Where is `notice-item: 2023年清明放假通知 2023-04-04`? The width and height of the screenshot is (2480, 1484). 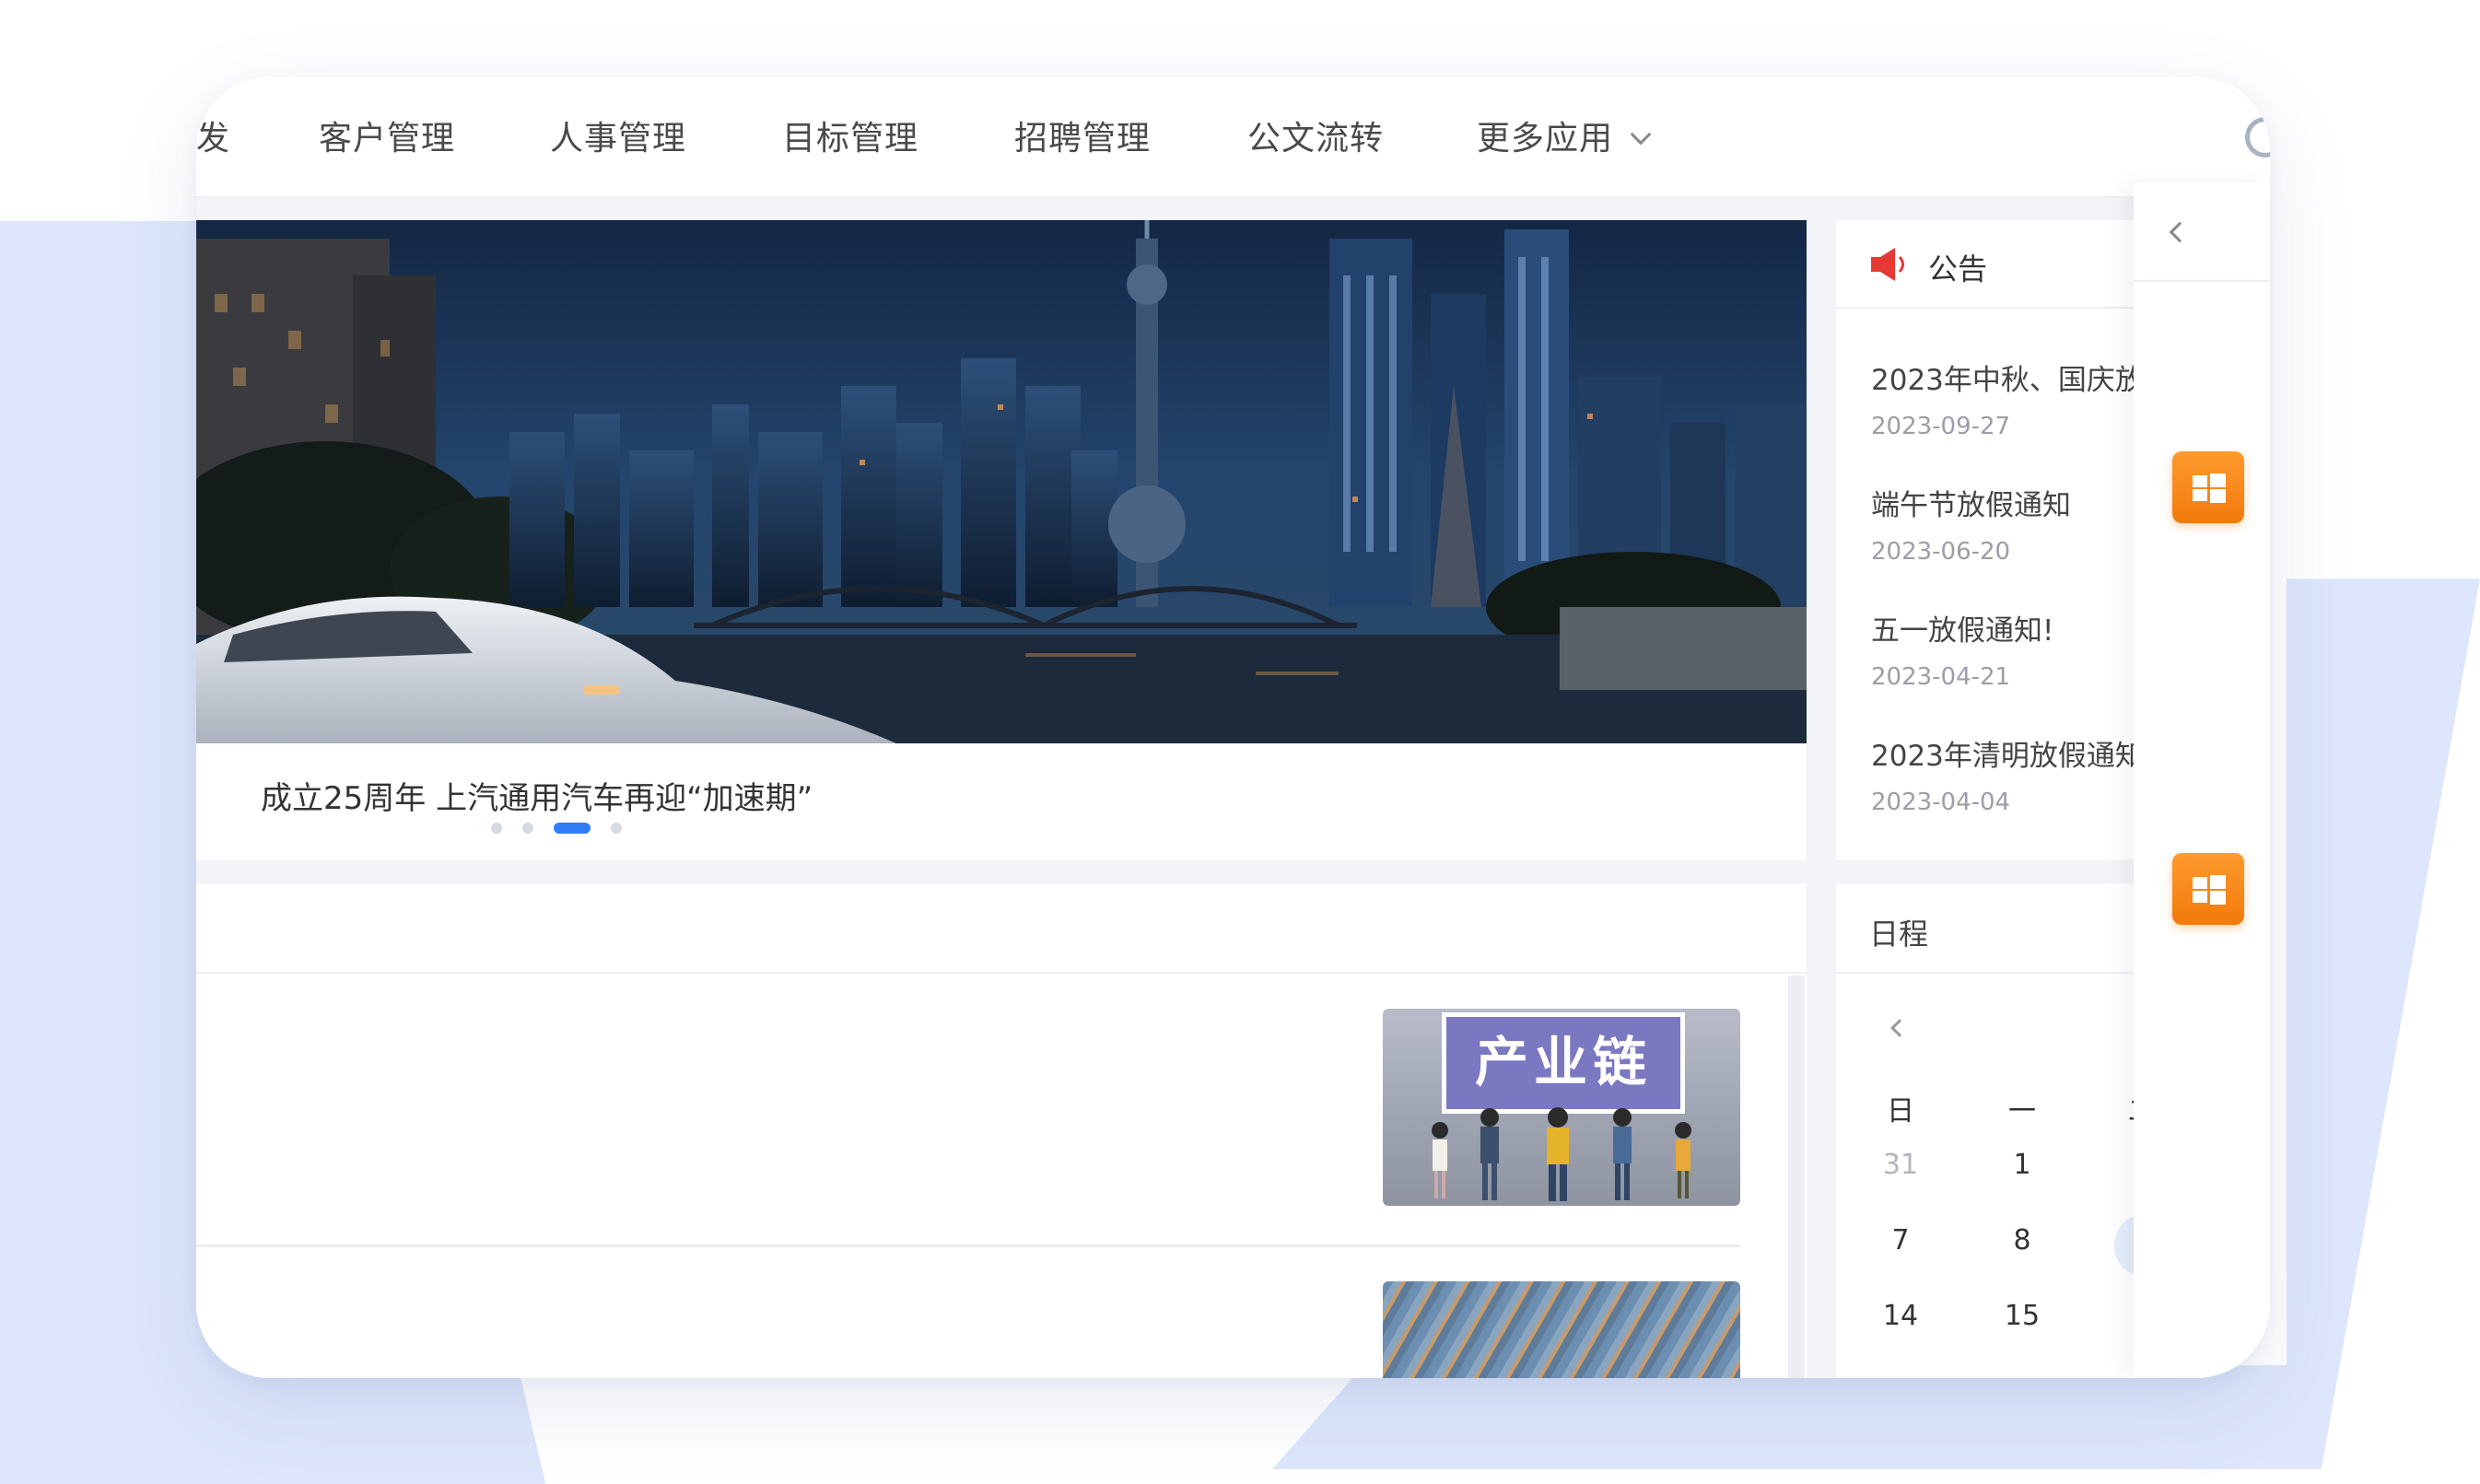 notice-item: 2023年清明放假通知 2023-04-04 is located at coordinates (2007, 774).